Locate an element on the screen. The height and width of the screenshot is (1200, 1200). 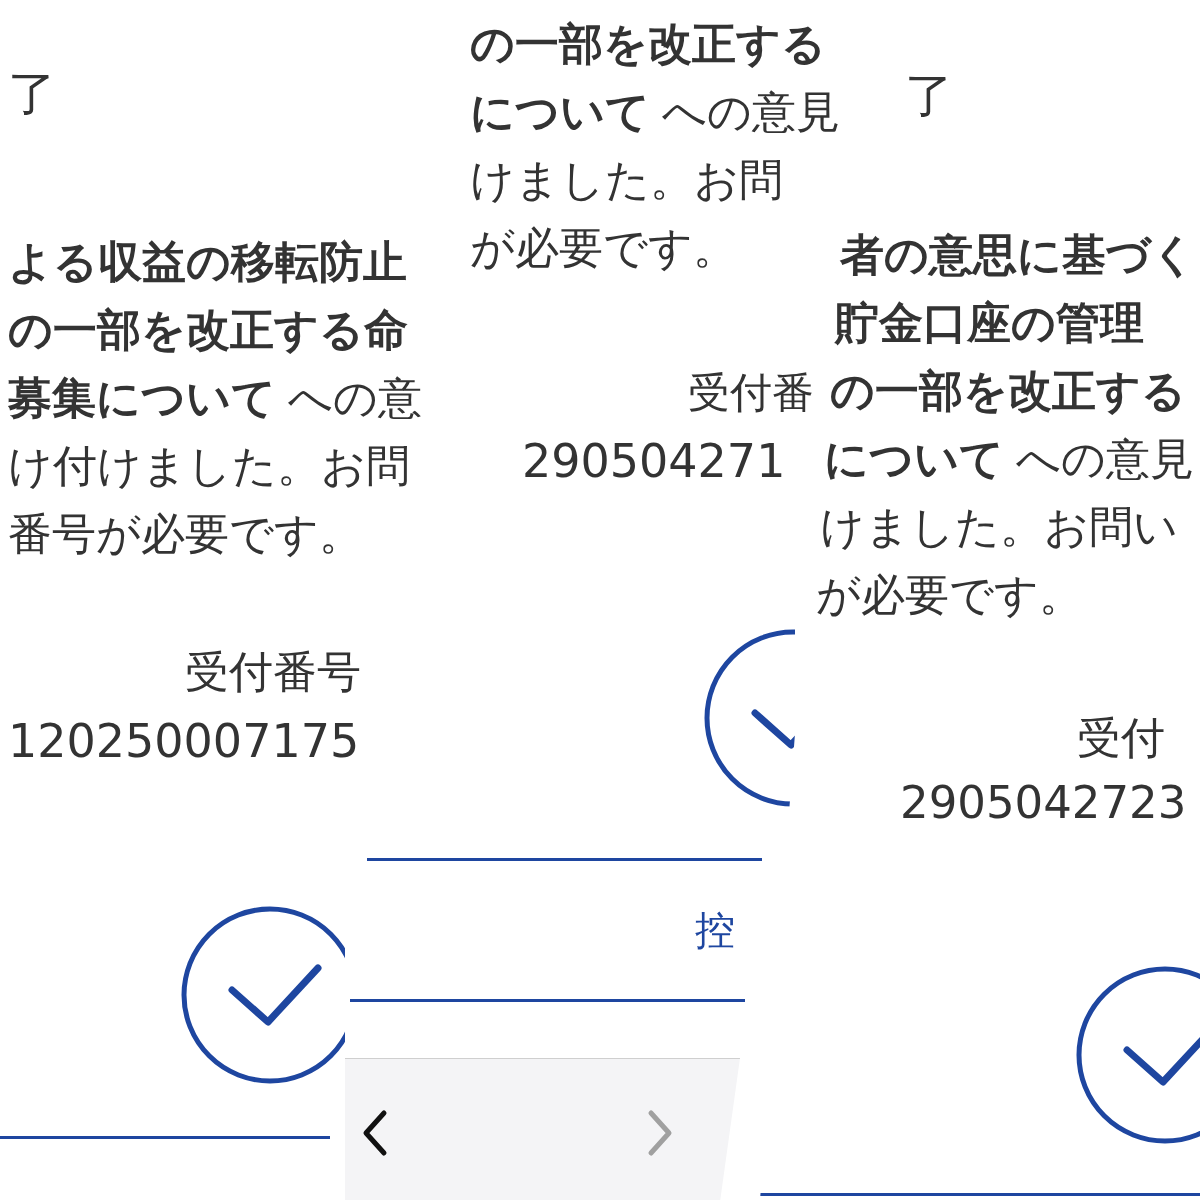
heading-text: よる収益の移転防止 is located at coordinates (208, 262).